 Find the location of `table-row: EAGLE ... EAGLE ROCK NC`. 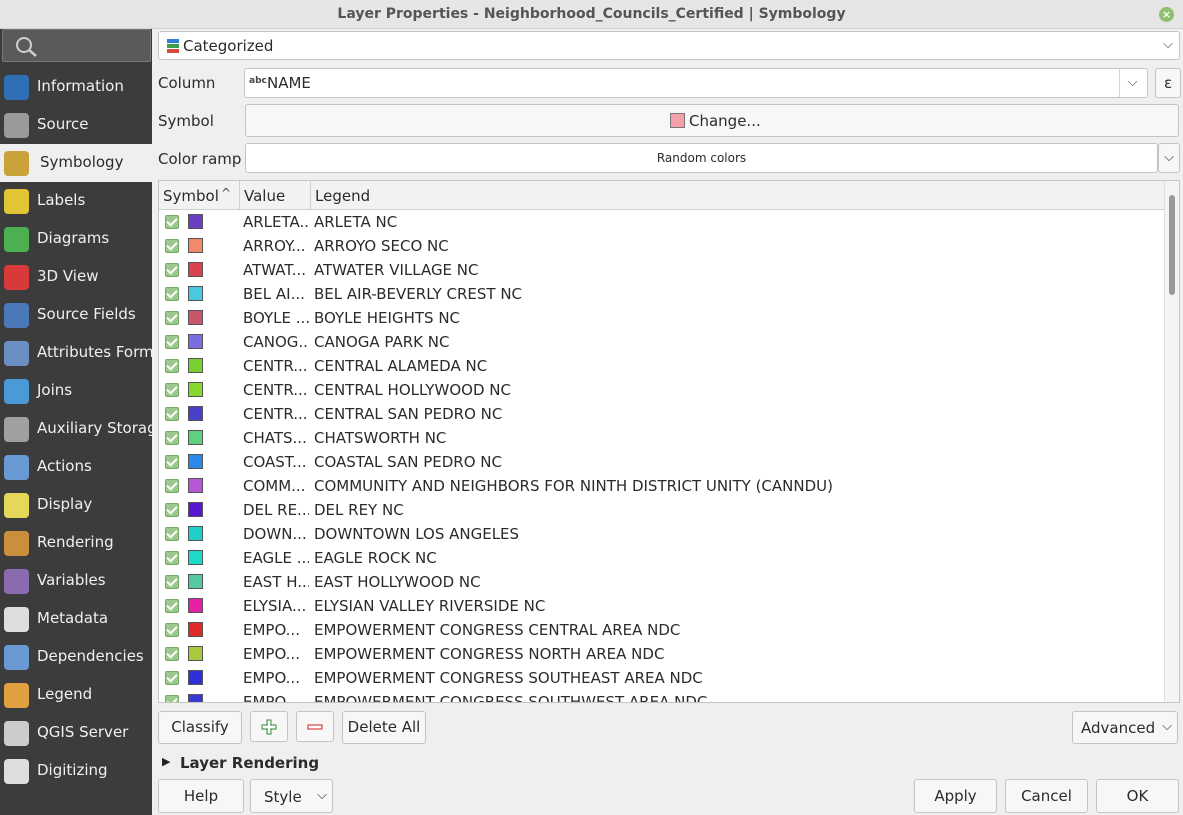

table-row: EAGLE ... EAGLE ROCK NC is located at coordinates (662, 558).